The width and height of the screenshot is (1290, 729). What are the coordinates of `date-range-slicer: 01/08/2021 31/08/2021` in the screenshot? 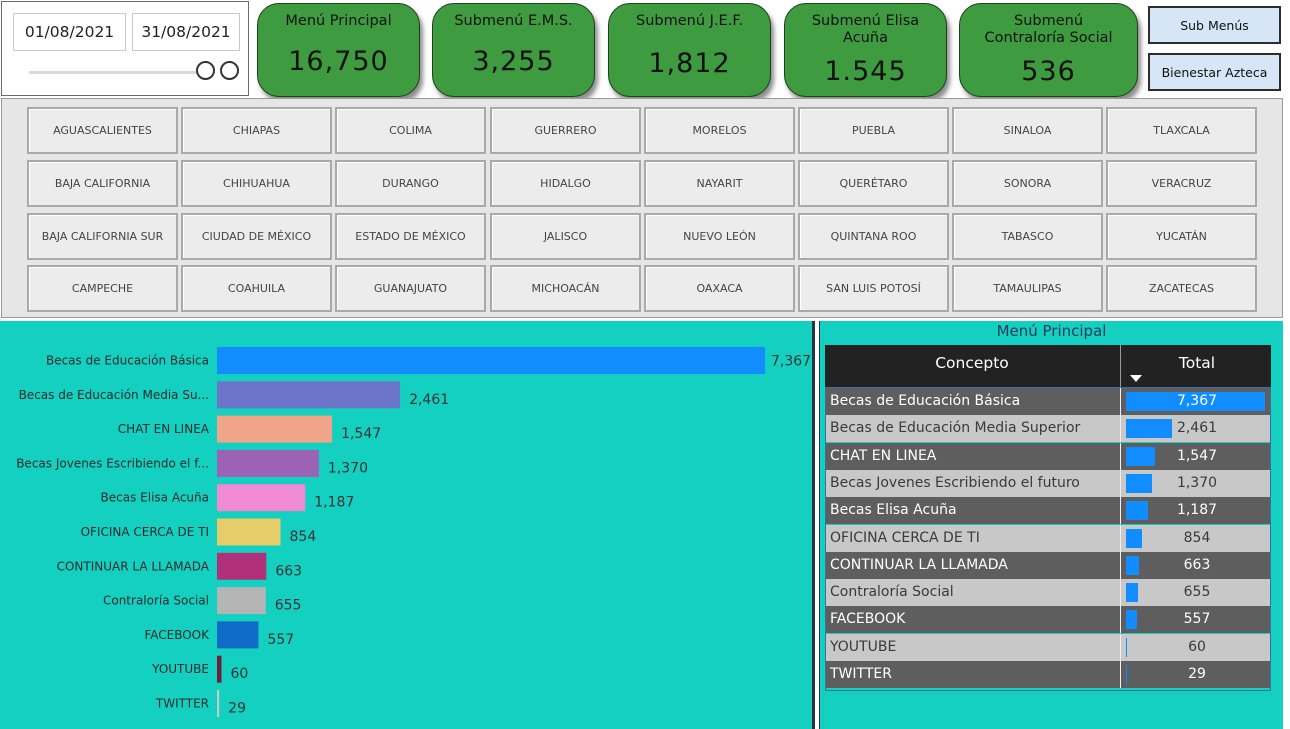 It's located at (125, 48).